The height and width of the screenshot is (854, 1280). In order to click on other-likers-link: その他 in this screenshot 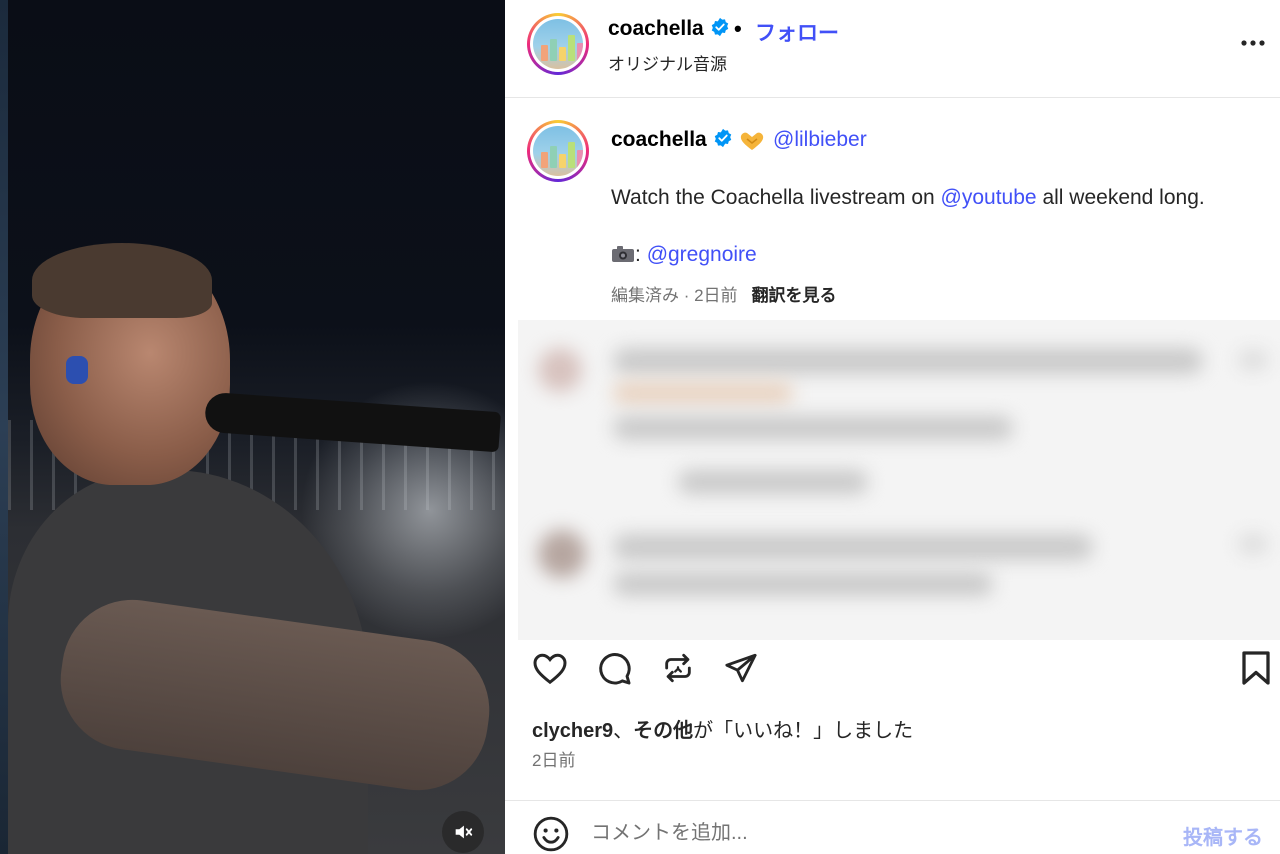, I will do `click(663, 731)`.